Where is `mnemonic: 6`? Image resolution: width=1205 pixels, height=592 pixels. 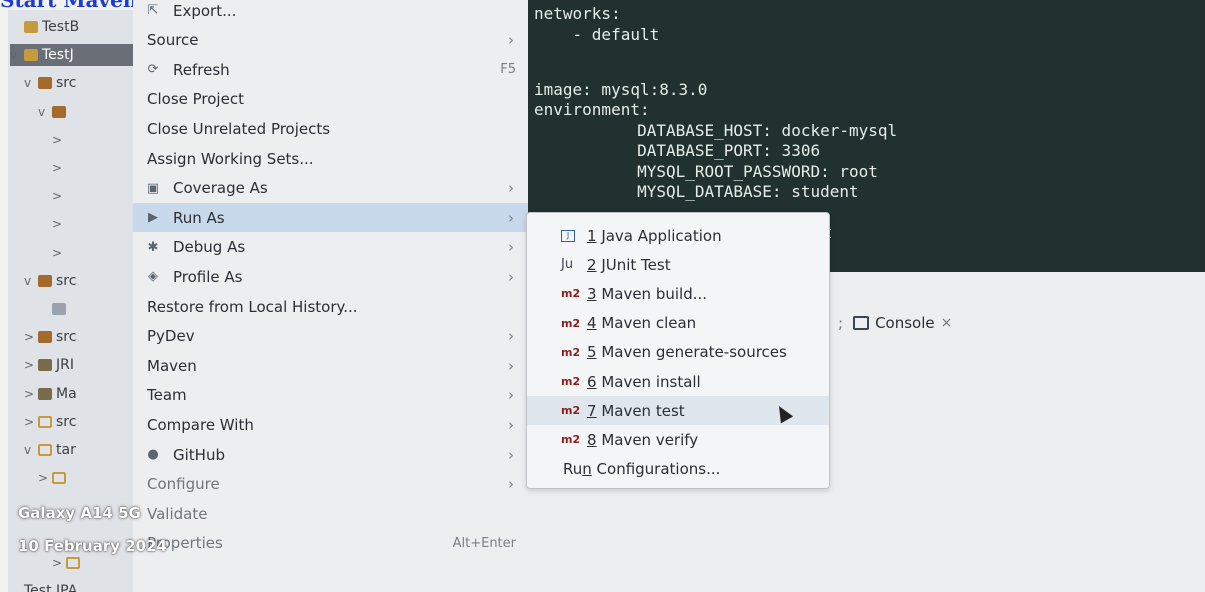 mnemonic: 6 is located at coordinates (592, 381).